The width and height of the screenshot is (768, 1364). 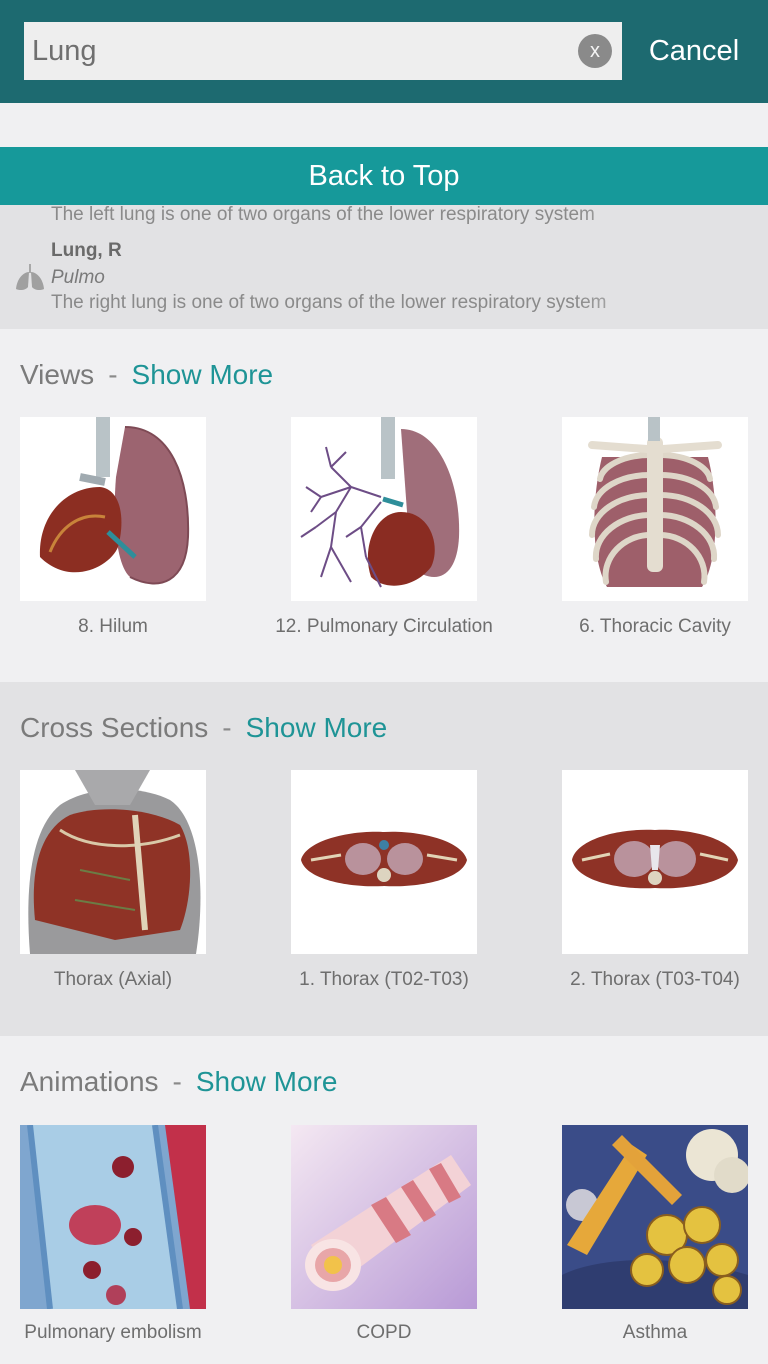 I want to click on result-latin-name: Pulmo, so click(x=78, y=277).